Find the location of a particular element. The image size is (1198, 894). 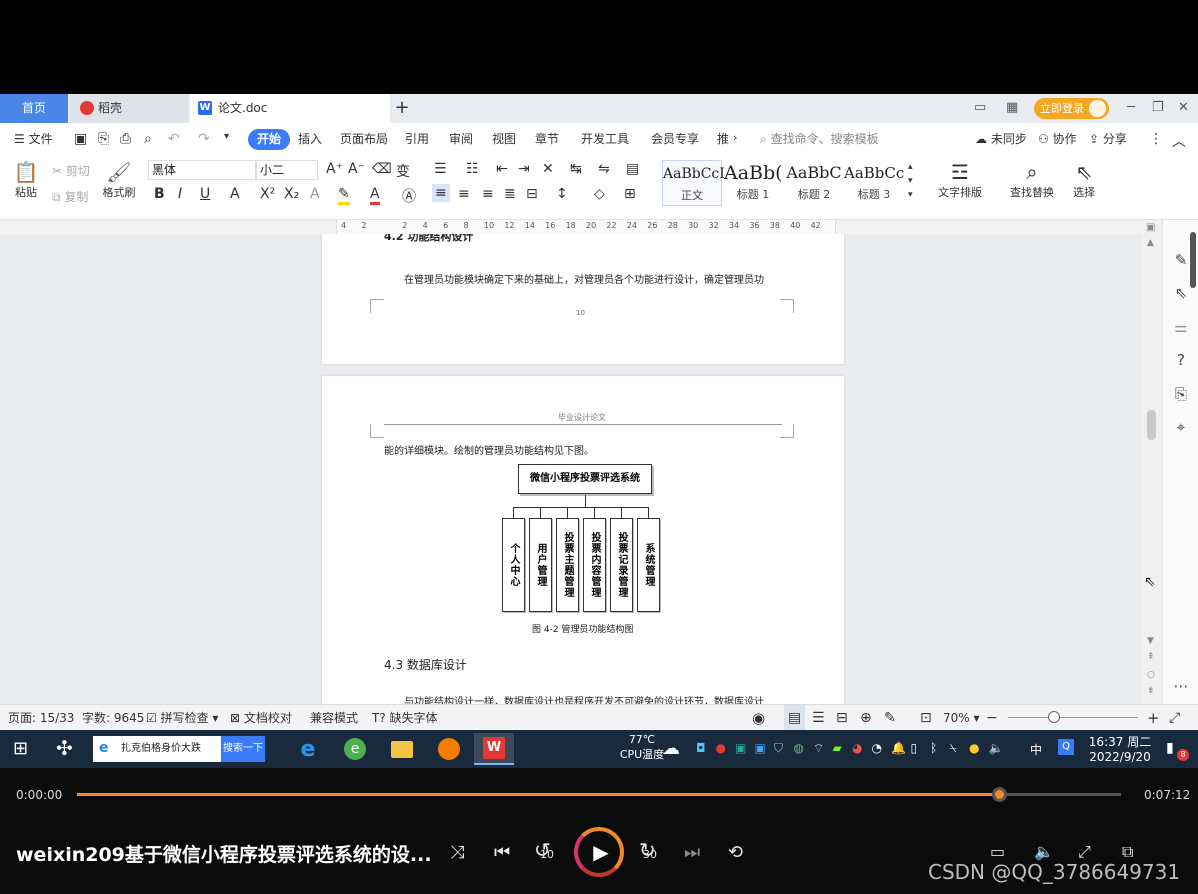

adjust-icon: ⚌ is located at coordinates (1181, 327).